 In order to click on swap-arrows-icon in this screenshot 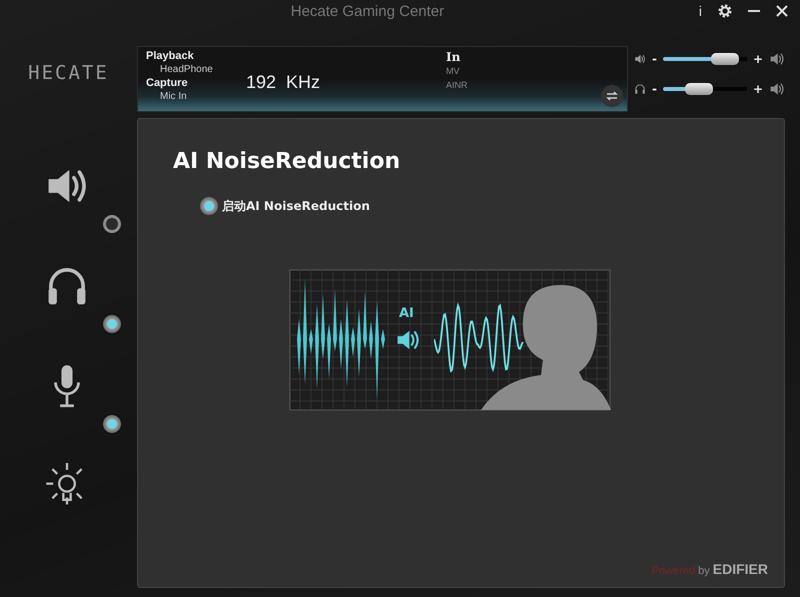, I will do `click(612, 96)`.